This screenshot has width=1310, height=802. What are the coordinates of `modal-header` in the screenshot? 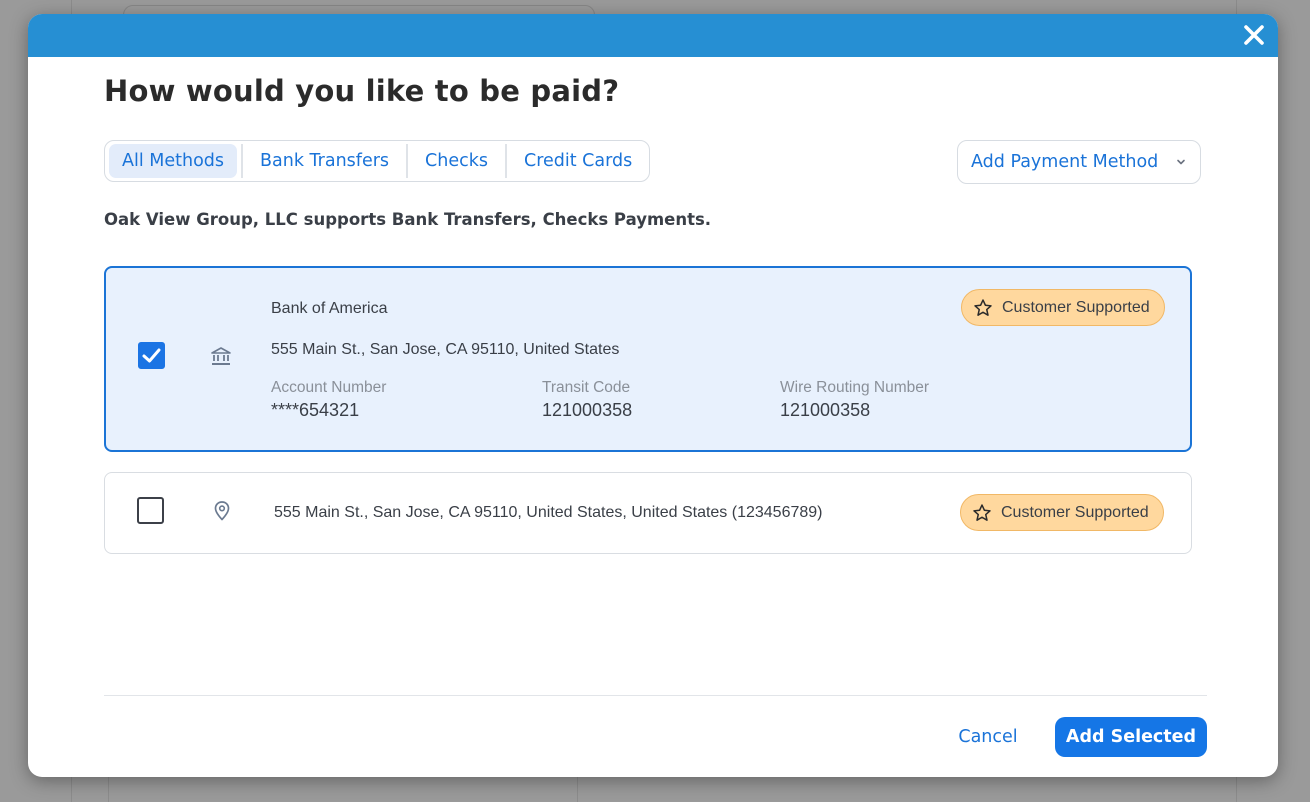 It's located at (653, 35).